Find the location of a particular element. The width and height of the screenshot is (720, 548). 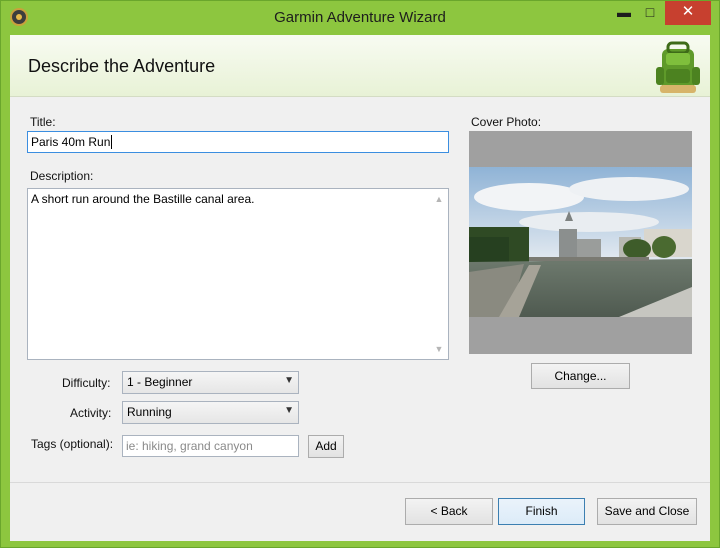

cover-photo-image is located at coordinates (580, 242).